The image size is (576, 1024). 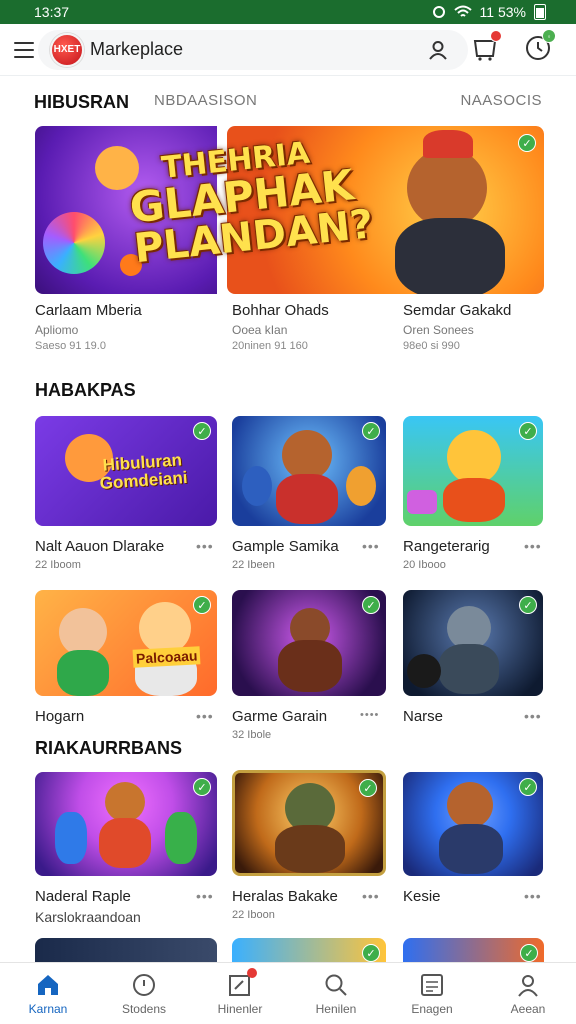 What do you see at coordinates (253, 49) in the screenshot?
I see `title-bar: HXET Markeplace` at bounding box center [253, 49].